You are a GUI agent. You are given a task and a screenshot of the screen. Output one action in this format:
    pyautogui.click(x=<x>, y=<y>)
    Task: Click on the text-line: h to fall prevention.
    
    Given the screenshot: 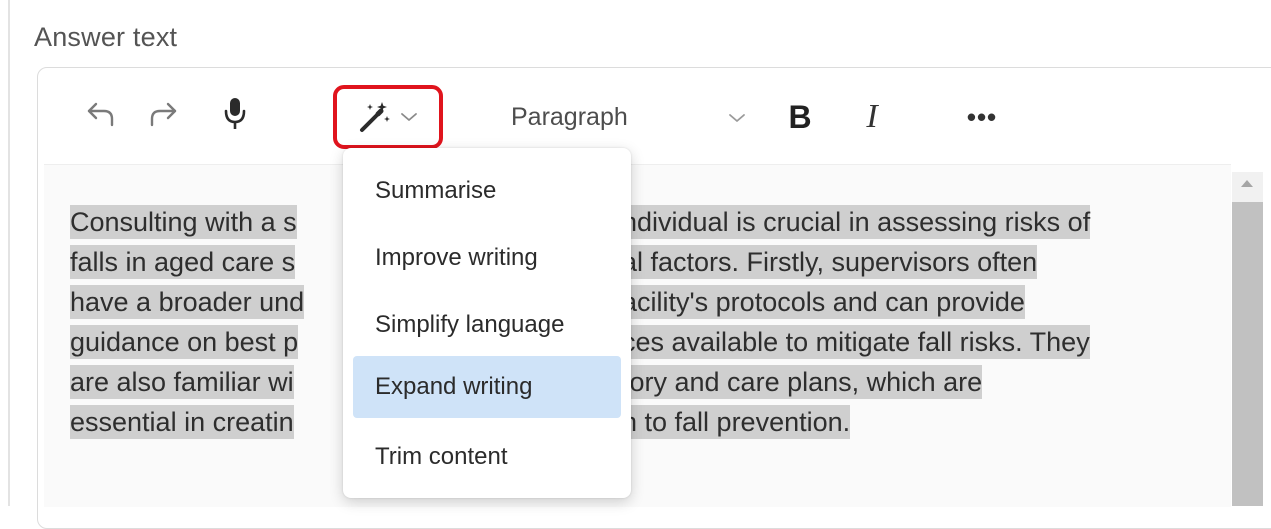 What is the action you would take?
    pyautogui.click(x=922, y=422)
    